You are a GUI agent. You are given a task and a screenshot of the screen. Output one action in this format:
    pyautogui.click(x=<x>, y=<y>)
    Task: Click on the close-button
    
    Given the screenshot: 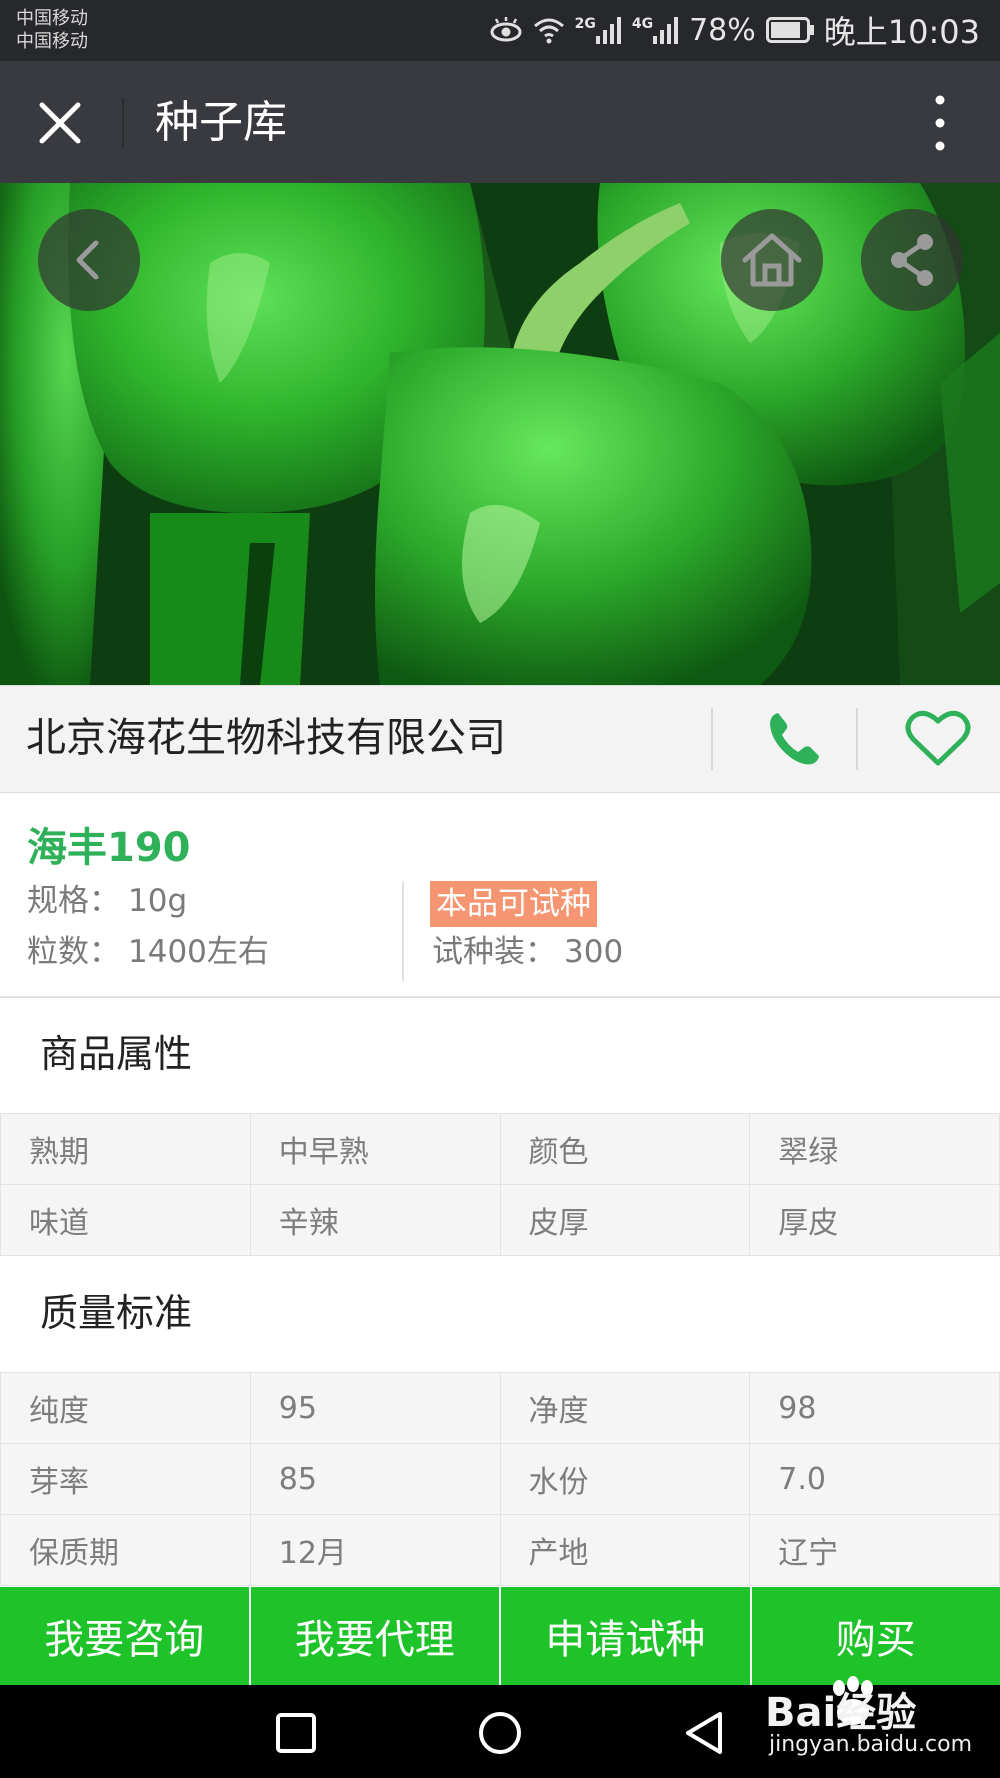 What is the action you would take?
    pyautogui.click(x=60, y=123)
    